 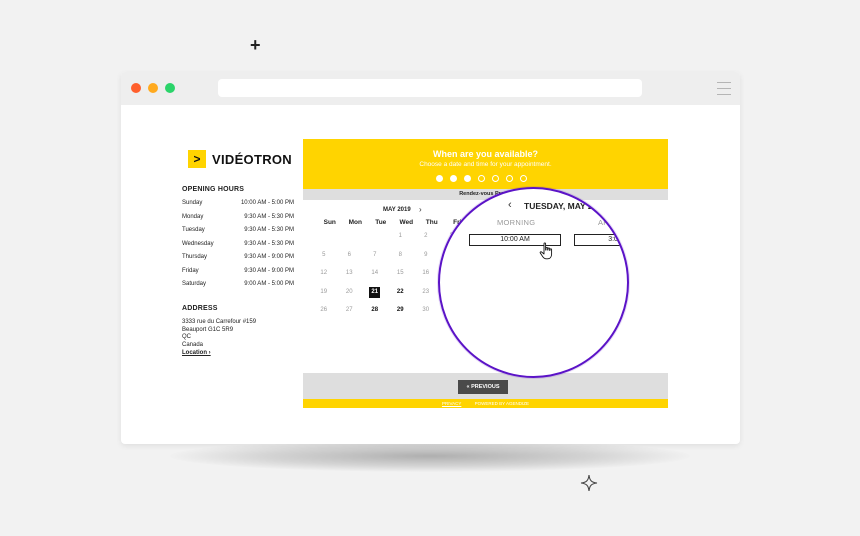 I want to click on previous-day-button: ‹, so click(x=510, y=205).